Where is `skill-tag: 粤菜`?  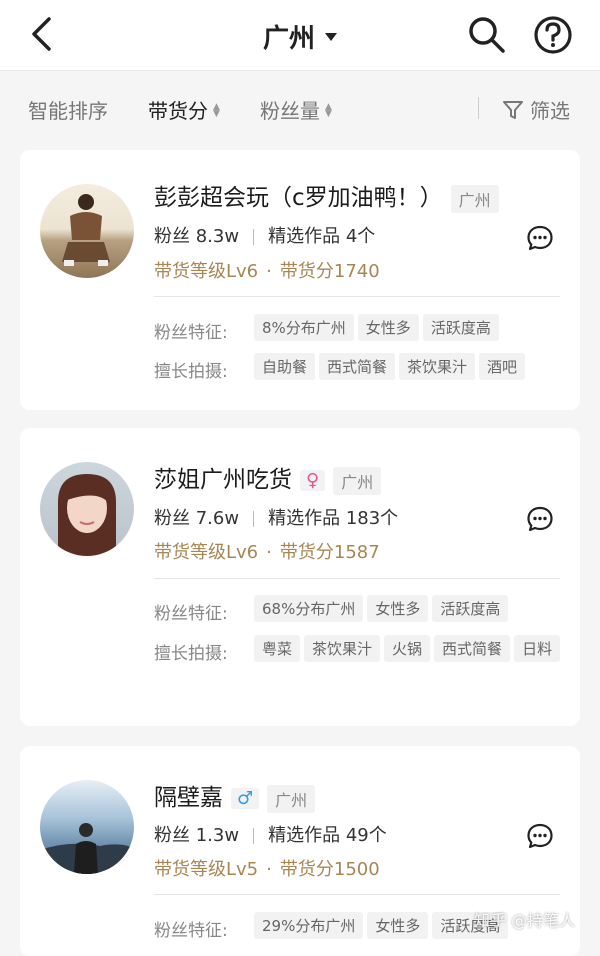
skill-tag: 粤菜 is located at coordinates (277, 648).